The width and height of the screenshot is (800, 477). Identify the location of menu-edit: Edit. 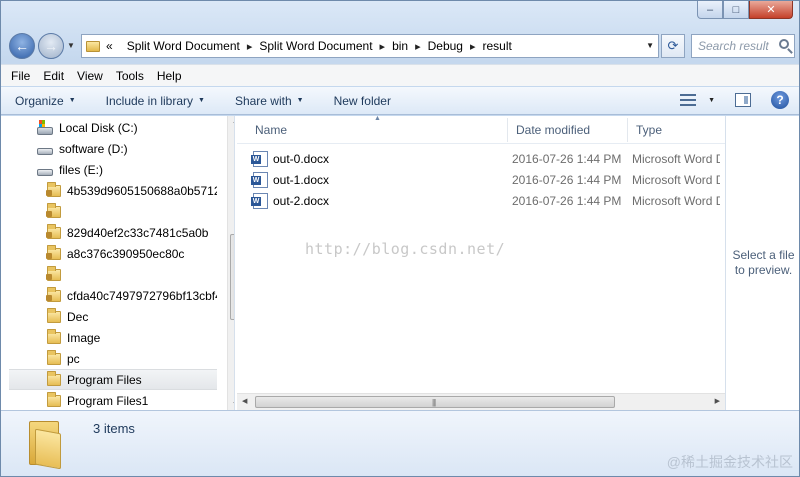
(53, 76).